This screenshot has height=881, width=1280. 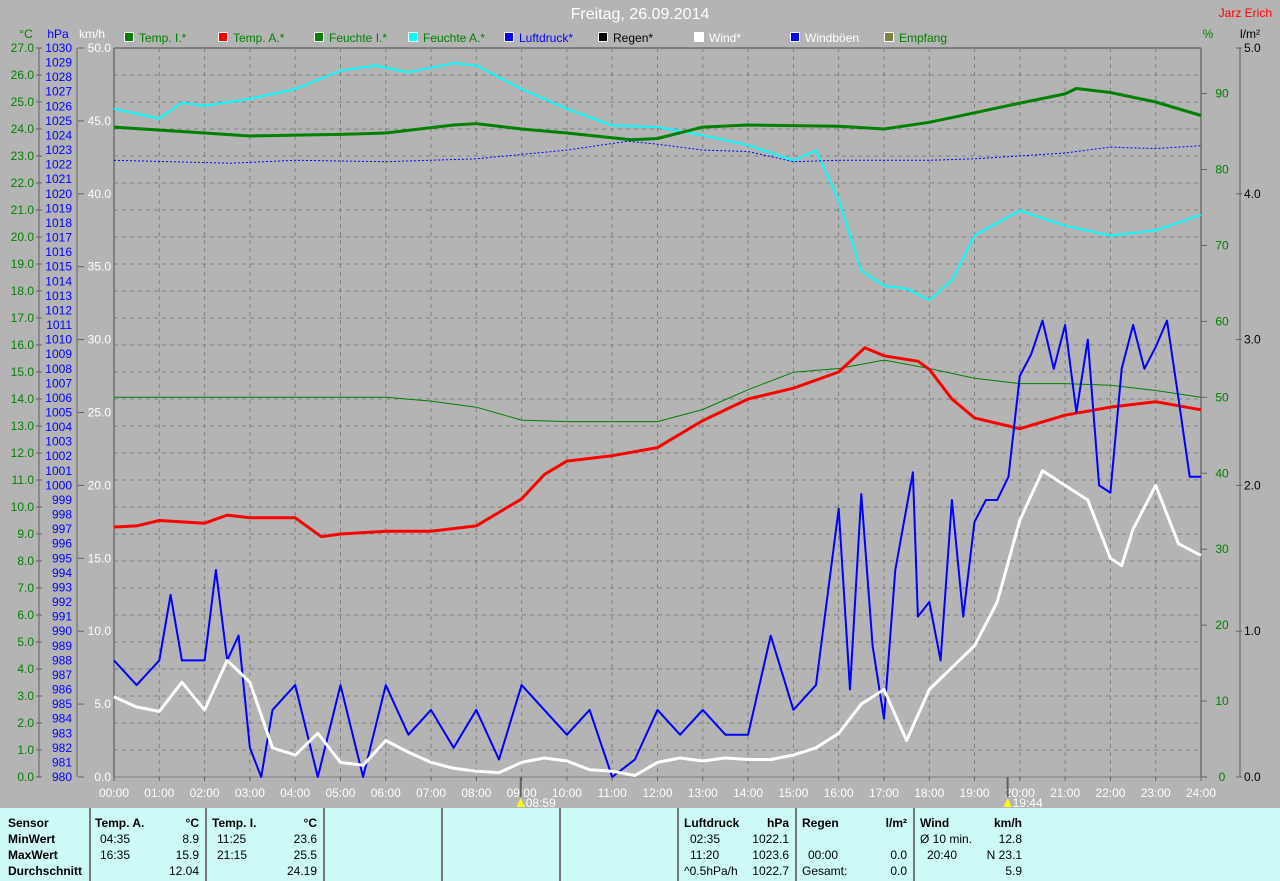 What do you see at coordinates (567, 793) in the screenshot?
I see `tick-label-time: 10:00` at bounding box center [567, 793].